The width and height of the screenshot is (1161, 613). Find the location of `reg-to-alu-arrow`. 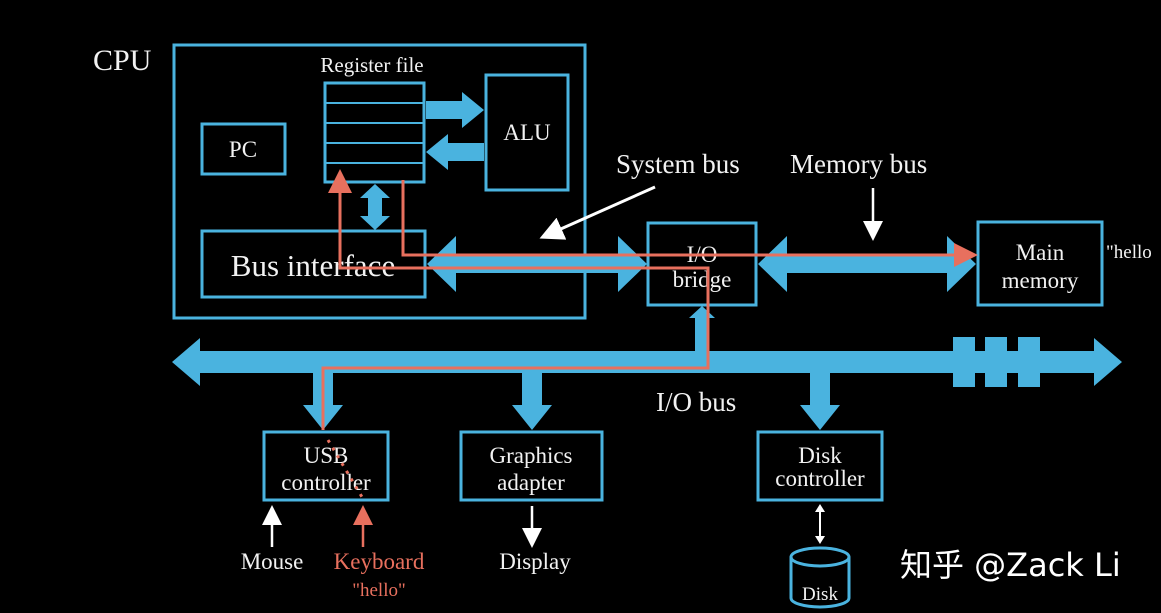

reg-to-alu-arrow is located at coordinates (455, 110).